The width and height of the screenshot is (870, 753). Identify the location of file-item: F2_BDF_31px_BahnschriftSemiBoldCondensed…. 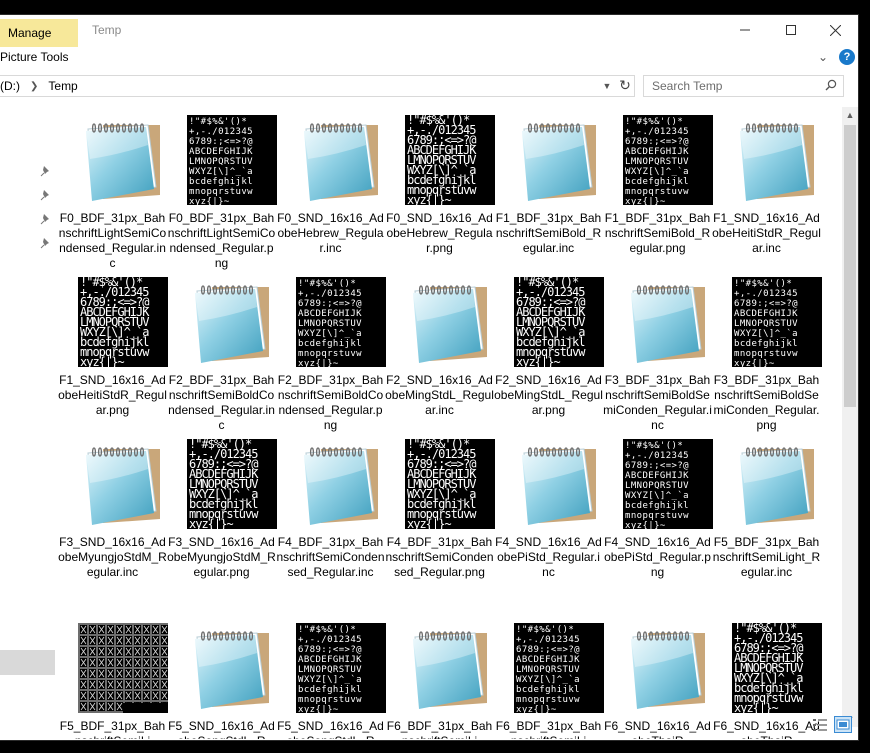
(221, 350).